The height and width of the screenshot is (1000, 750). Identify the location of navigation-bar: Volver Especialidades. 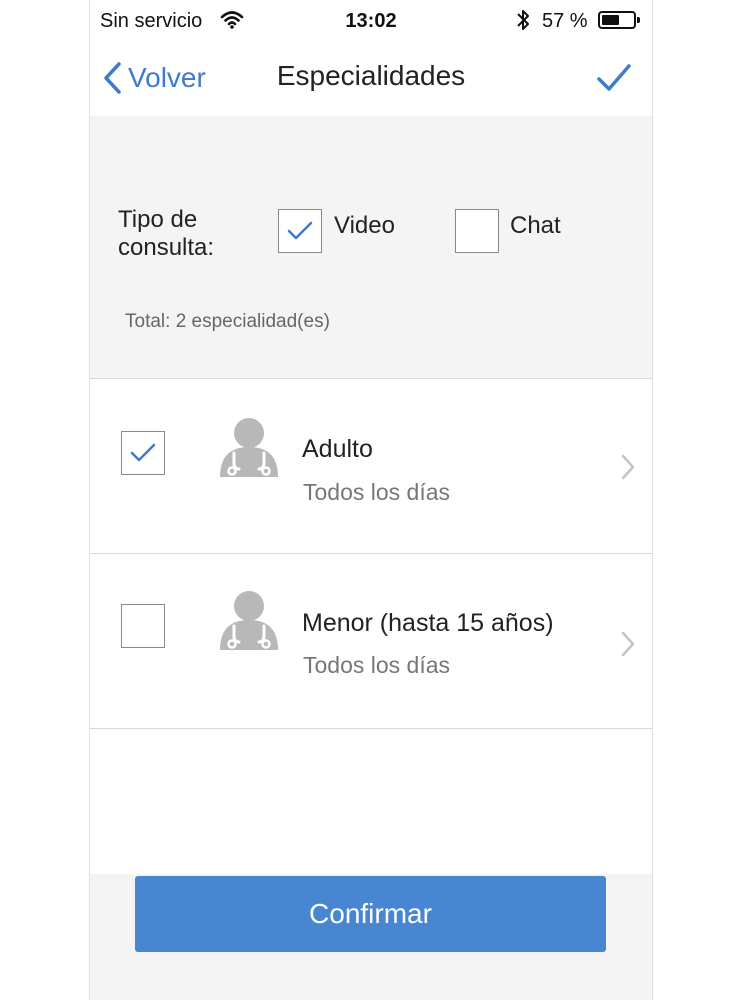
(371, 78).